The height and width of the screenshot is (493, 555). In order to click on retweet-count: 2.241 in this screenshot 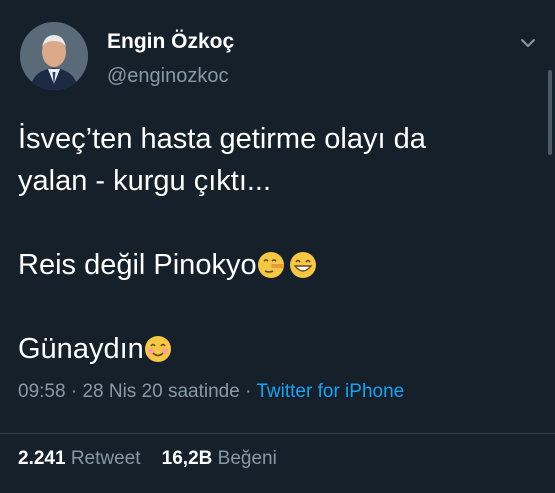, I will do `click(42, 458)`.